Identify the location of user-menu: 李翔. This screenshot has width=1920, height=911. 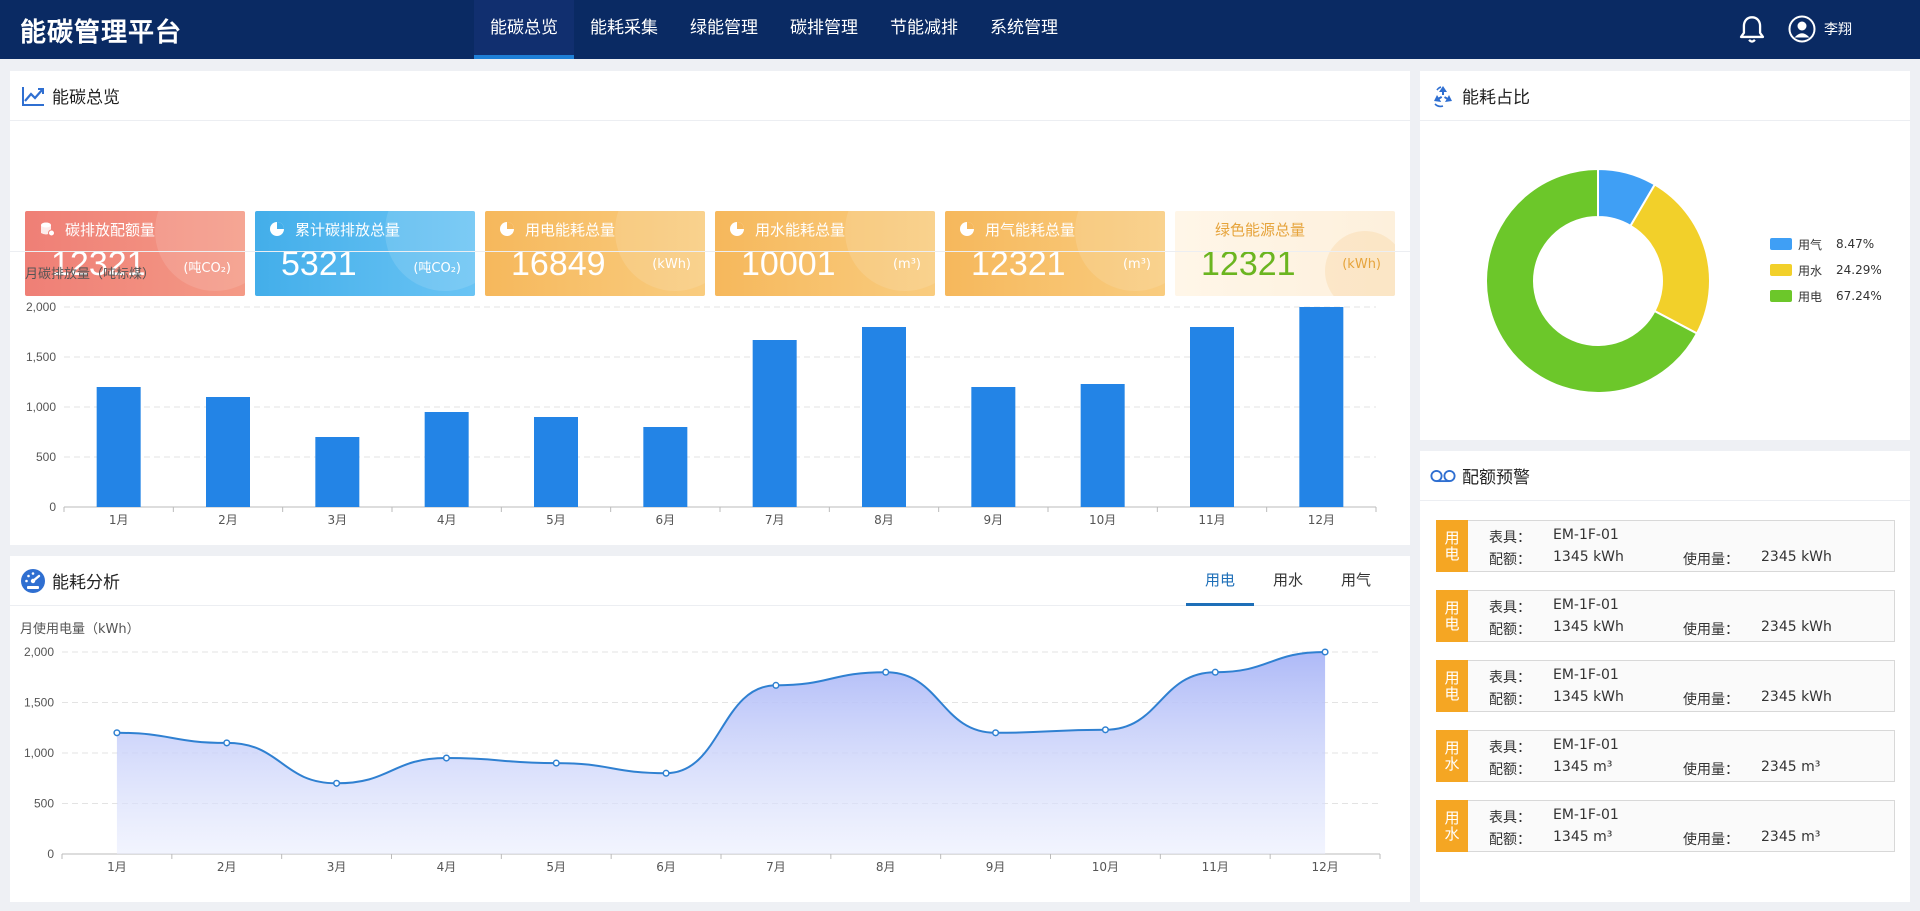
(1820, 29).